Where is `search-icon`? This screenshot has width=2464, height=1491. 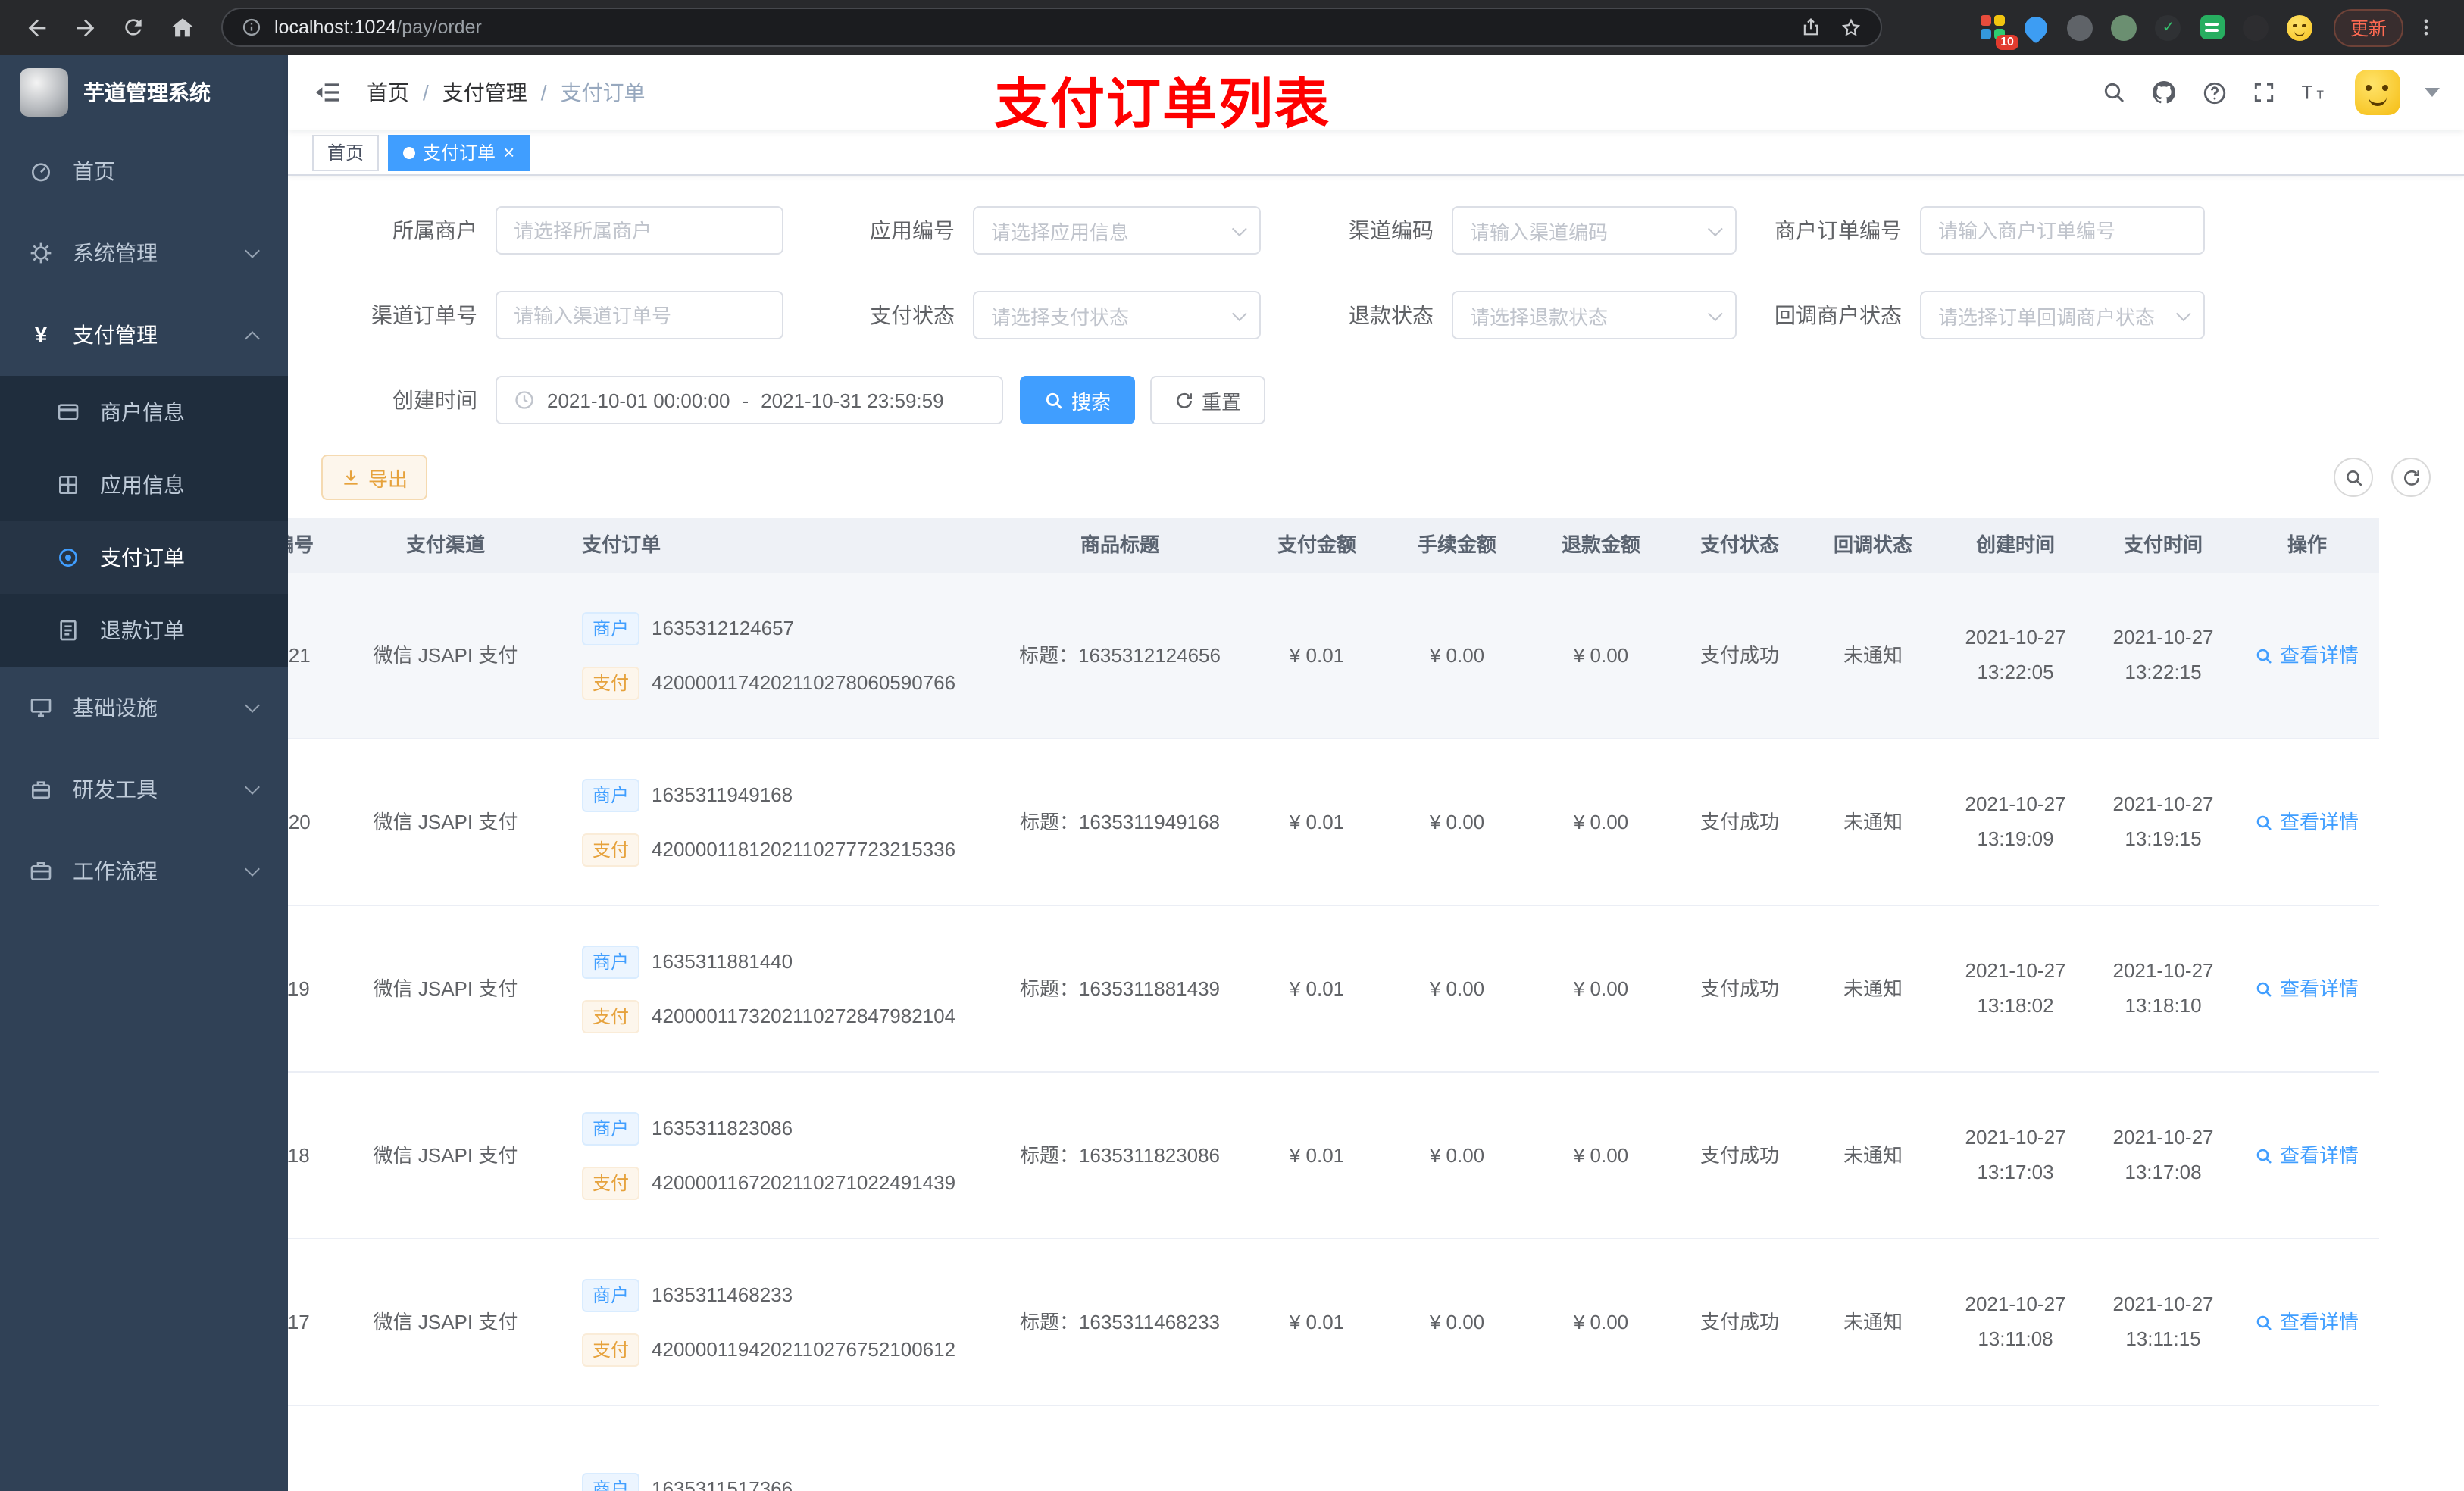 search-icon is located at coordinates (2114, 92).